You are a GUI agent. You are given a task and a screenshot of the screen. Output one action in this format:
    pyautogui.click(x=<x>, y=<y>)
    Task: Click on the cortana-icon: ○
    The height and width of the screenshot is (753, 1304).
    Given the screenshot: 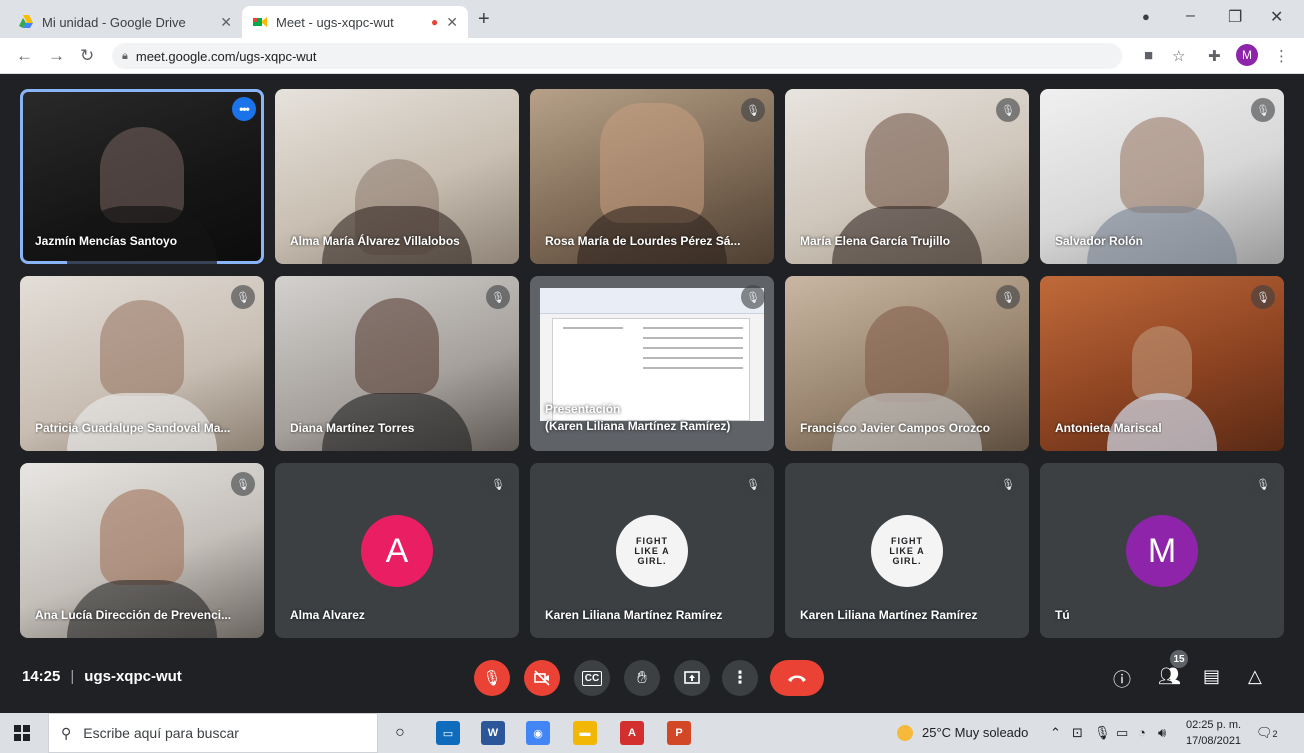 What is the action you would take?
    pyautogui.click(x=400, y=733)
    